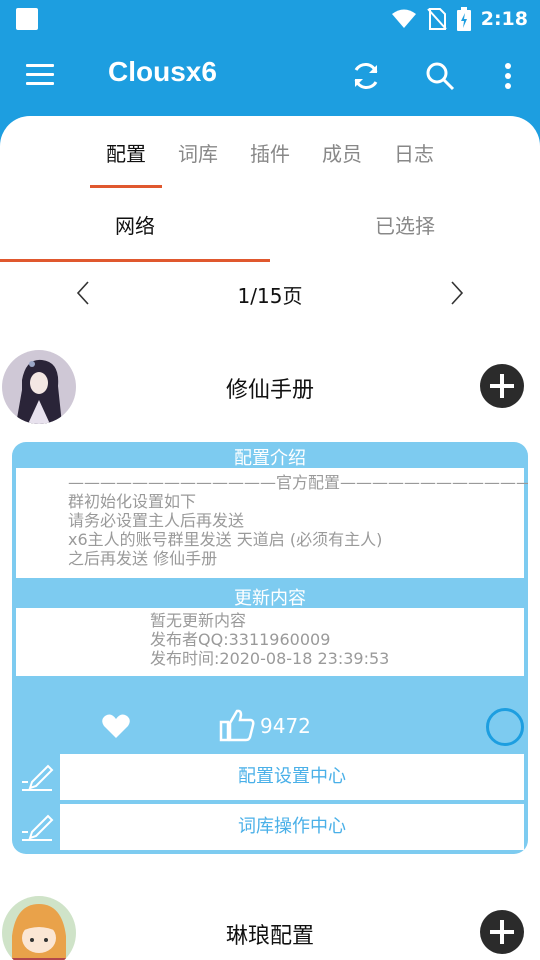 The height and width of the screenshot is (960, 540). Describe the element at coordinates (285, 726) in the screenshot. I see `like-count: 9472` at that location.